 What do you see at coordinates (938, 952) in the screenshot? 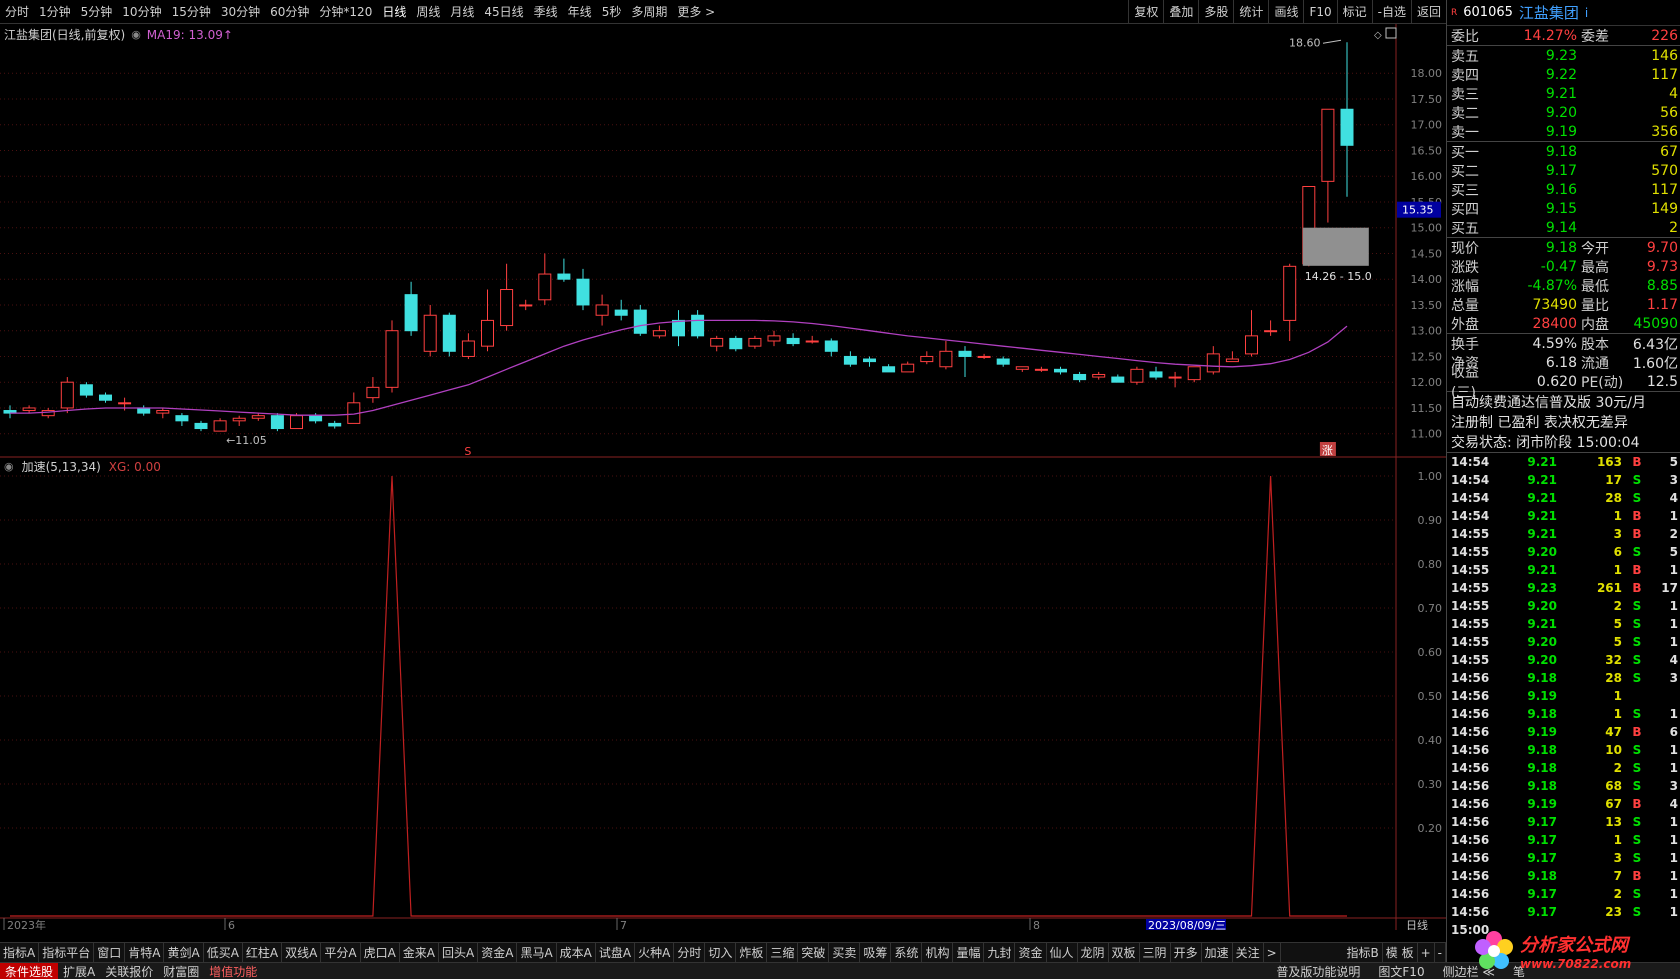
I see `indicator-tab: 机构` at bounding box center [938, 952].